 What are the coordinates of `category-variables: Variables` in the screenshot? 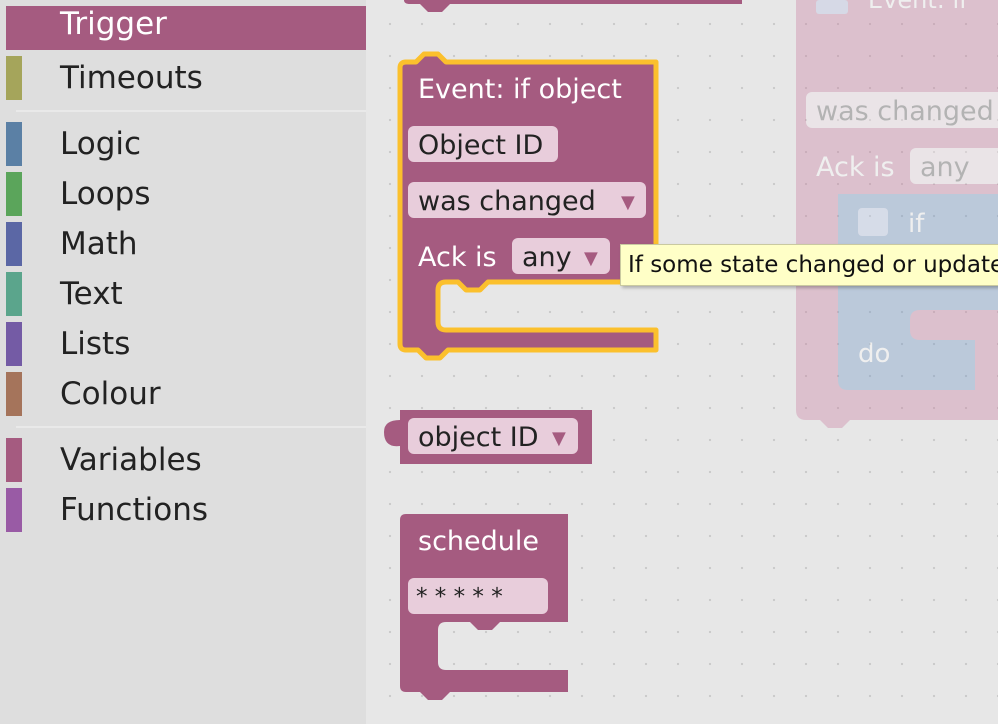 It's located at (186, 460).